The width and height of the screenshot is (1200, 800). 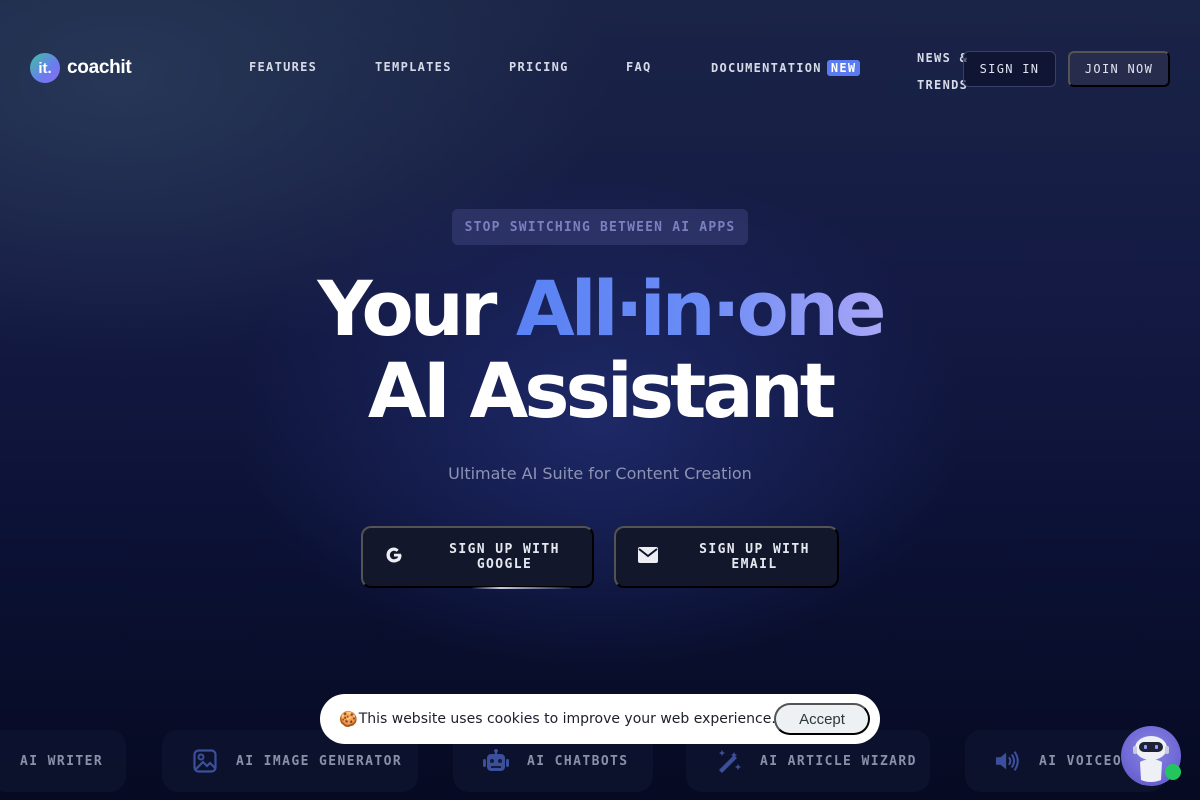 I want to click on new-badge: NEW, so click(x=843, y=68).